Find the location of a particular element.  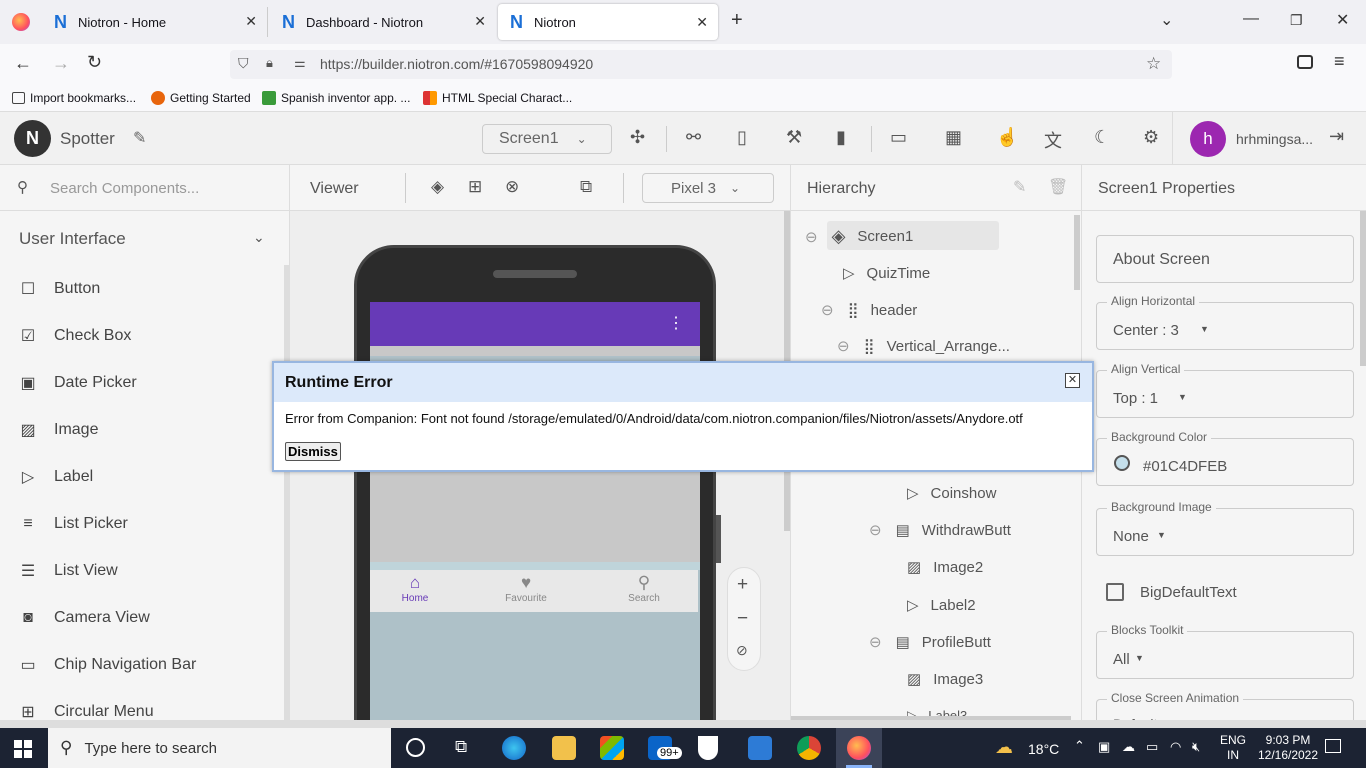

shield-icon: ⛉ is located at coordinates (243, 63).